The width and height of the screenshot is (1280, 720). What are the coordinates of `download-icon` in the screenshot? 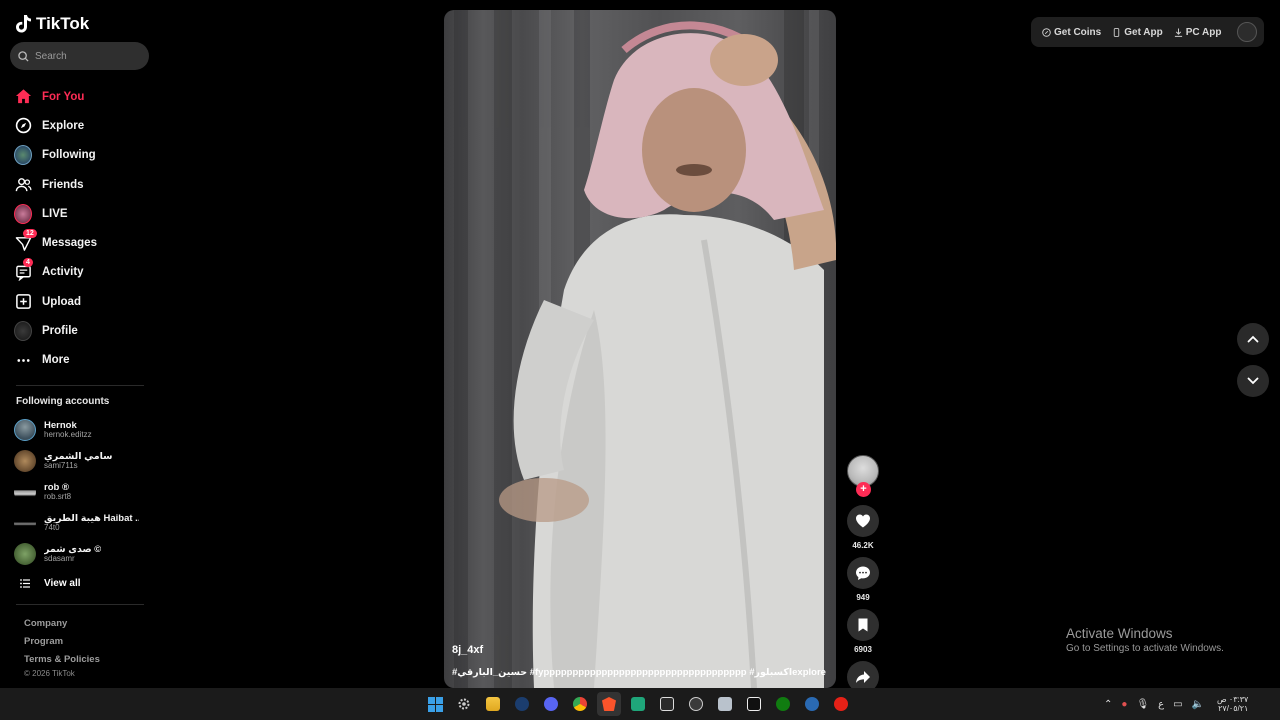 It's located at (1178, 32).